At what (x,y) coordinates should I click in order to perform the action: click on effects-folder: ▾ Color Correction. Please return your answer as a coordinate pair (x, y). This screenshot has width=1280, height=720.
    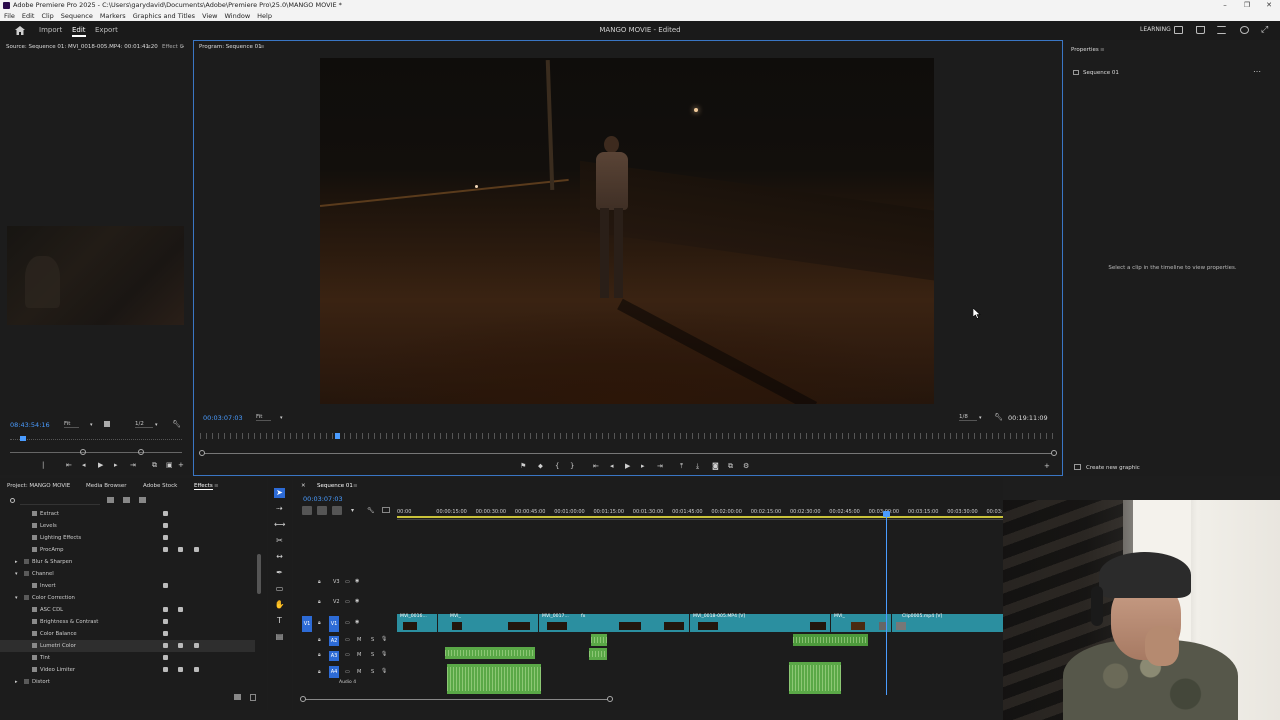
    Looking at the image, I should click on (127, 598).